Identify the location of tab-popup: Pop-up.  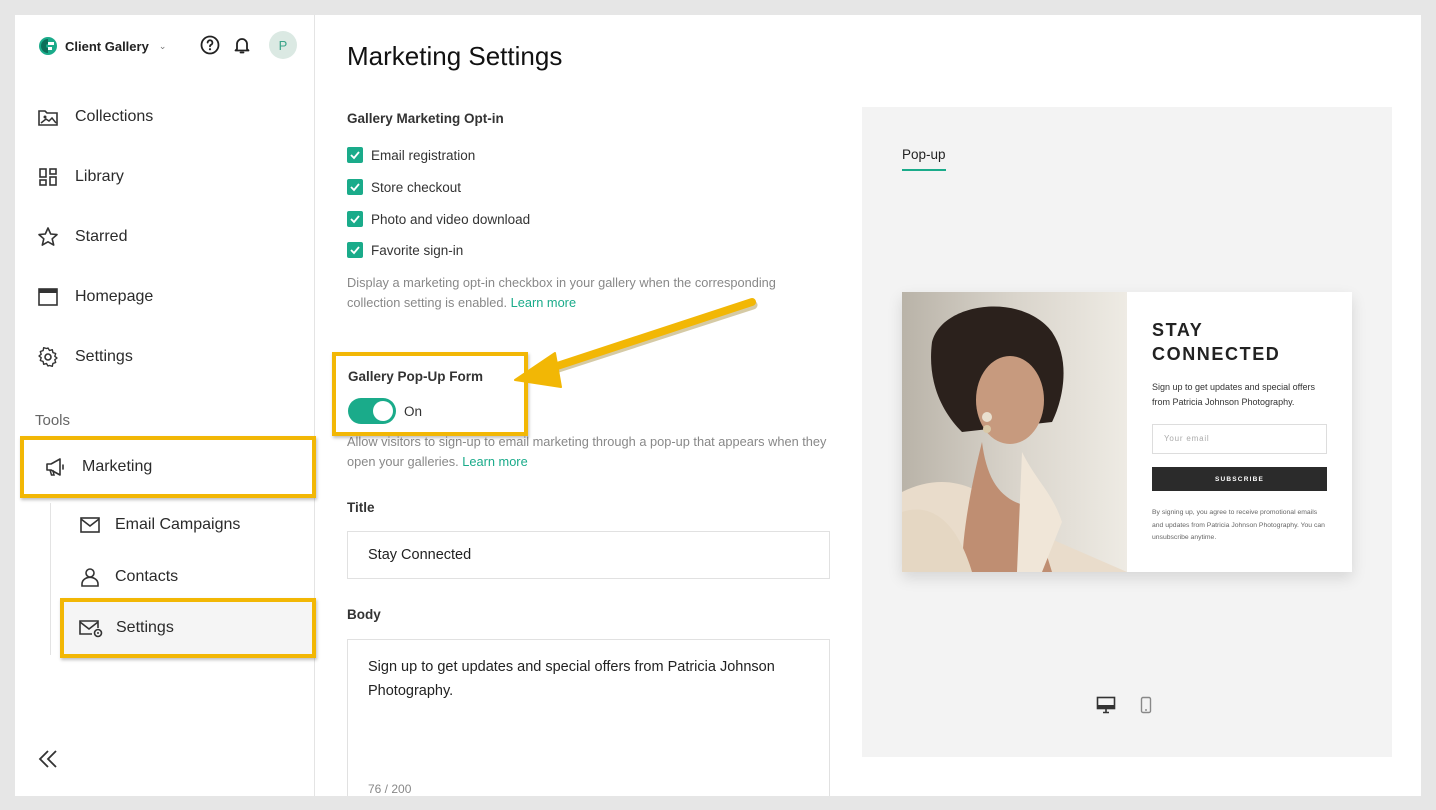
(924, 159).